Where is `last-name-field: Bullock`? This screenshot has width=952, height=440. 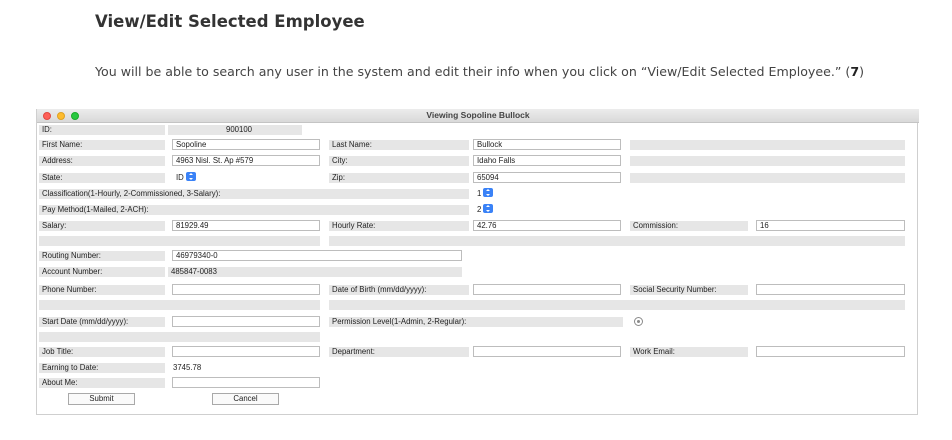
last-name-field: Bullock is located at coordinates (547, 144).